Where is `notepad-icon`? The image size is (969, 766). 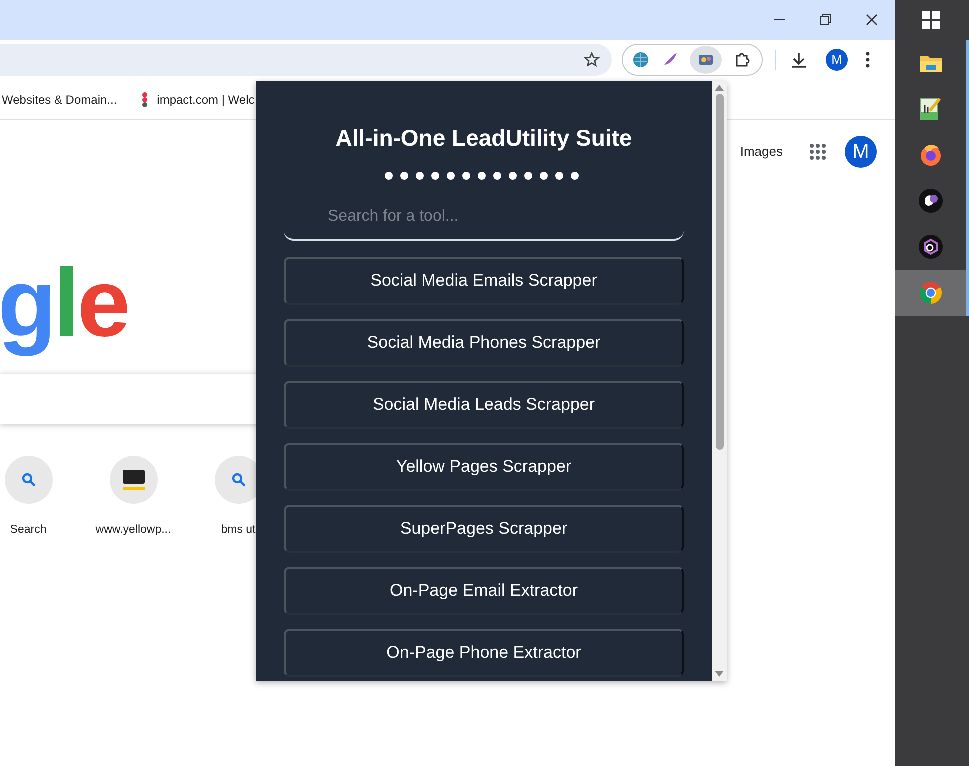 notepad-icon is located at coordinates (931, 109).